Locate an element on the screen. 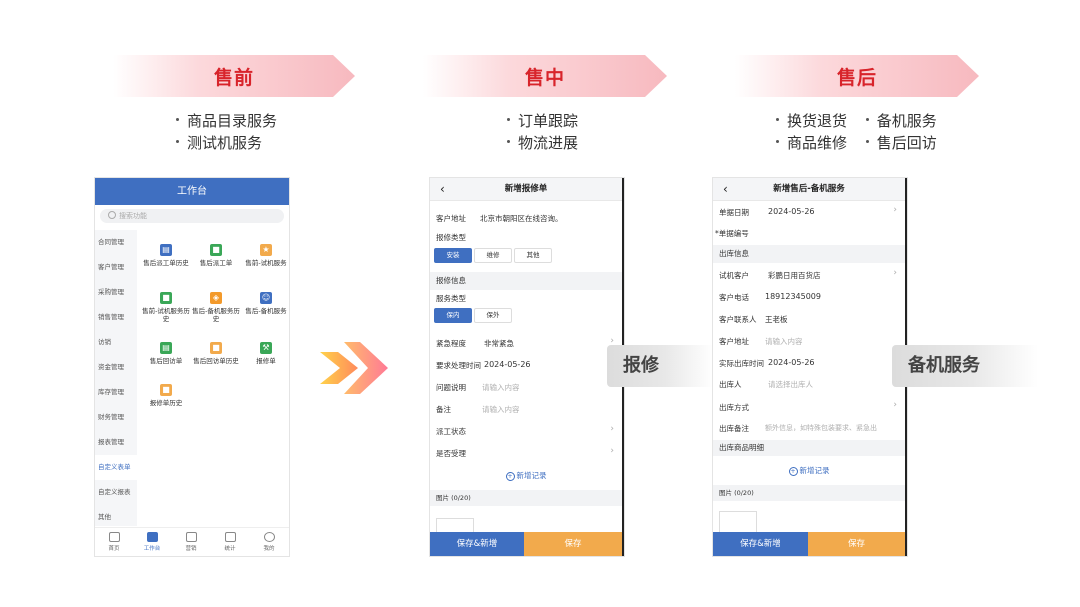 The image size is (1080, 607). sidebar-item: 报表管理 is located at coordinates (116, 442).